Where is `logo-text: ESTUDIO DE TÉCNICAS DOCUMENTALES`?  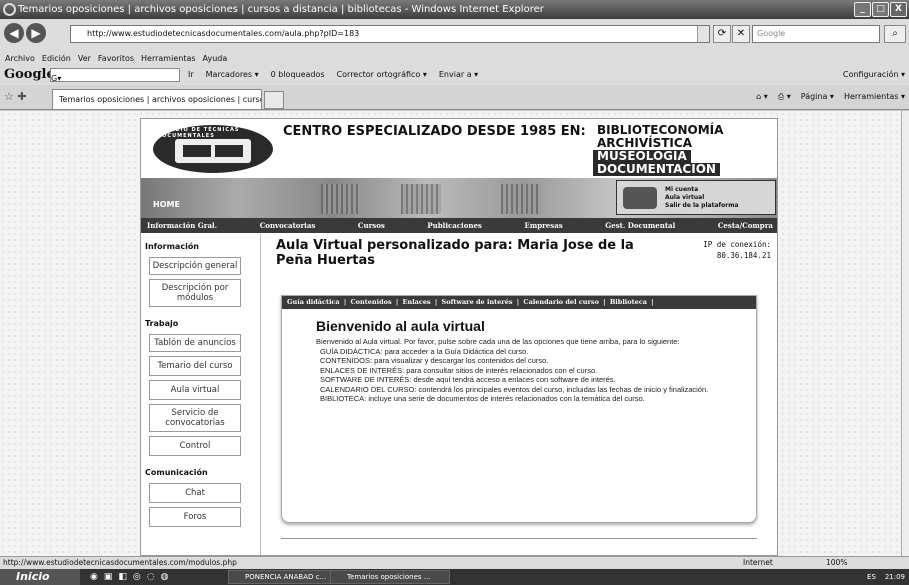
logo-text: ESTUDIO DE TÉCNICAS DOCUMENTALES is located at coordinates (198, 133).